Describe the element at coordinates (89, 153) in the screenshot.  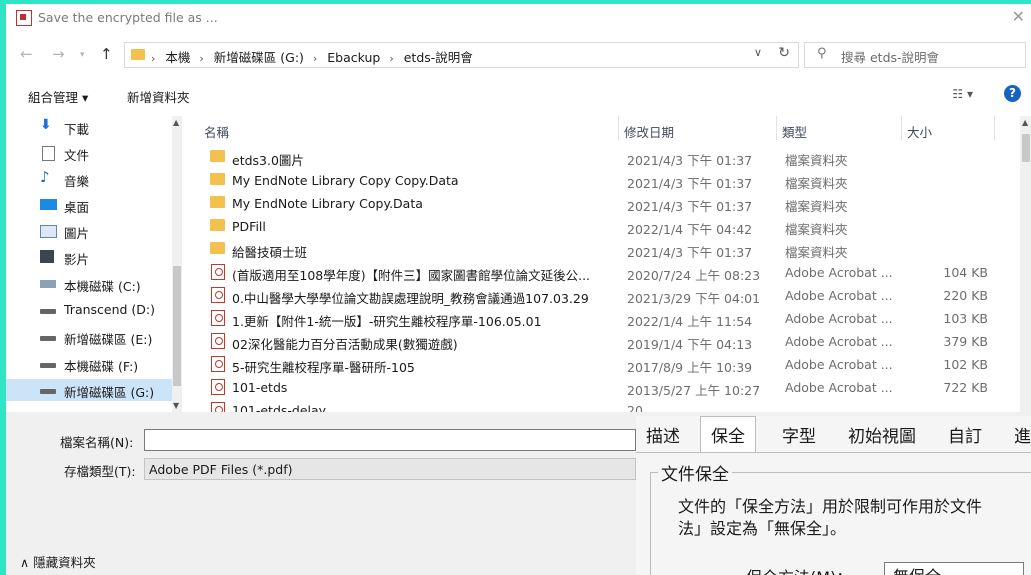
I see `nav-item-documents: 文件` at that location.